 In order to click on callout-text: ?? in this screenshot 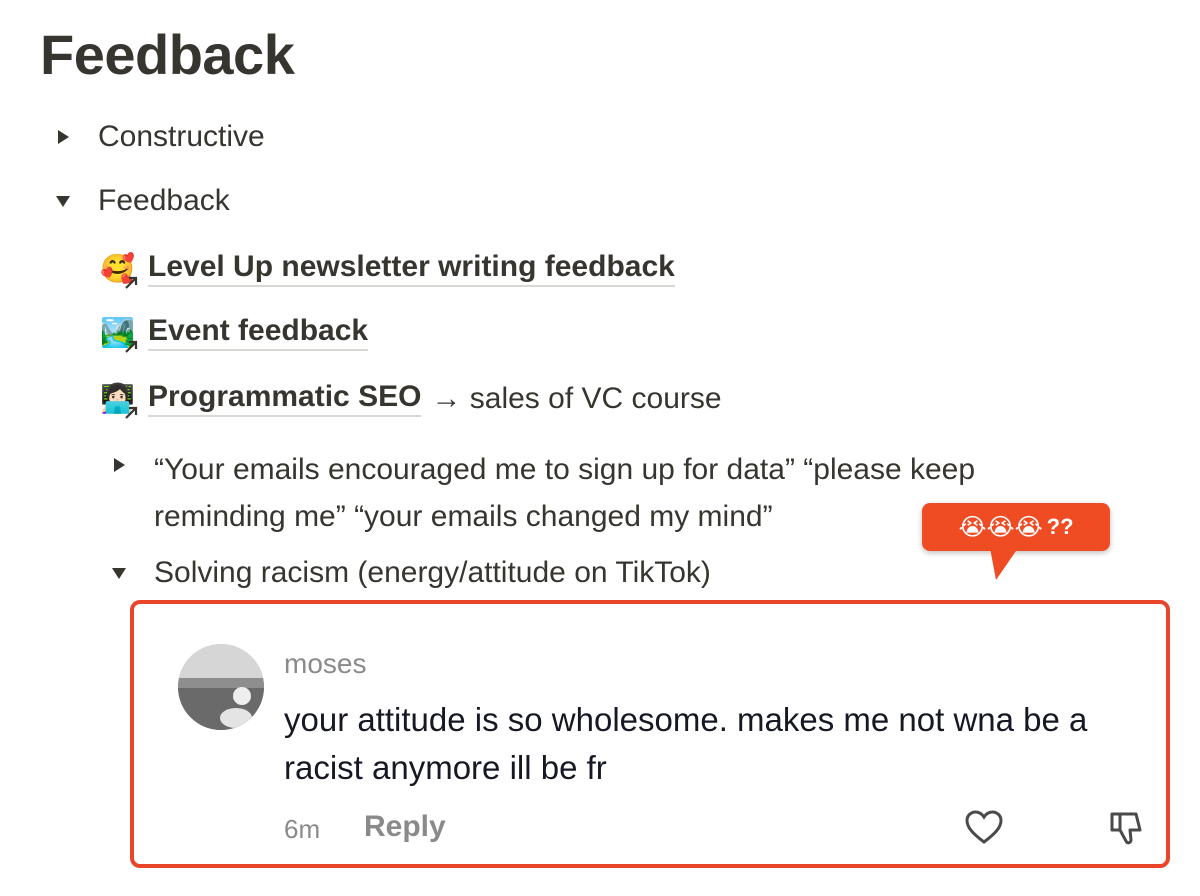, I will do `click(1060, 526)`.